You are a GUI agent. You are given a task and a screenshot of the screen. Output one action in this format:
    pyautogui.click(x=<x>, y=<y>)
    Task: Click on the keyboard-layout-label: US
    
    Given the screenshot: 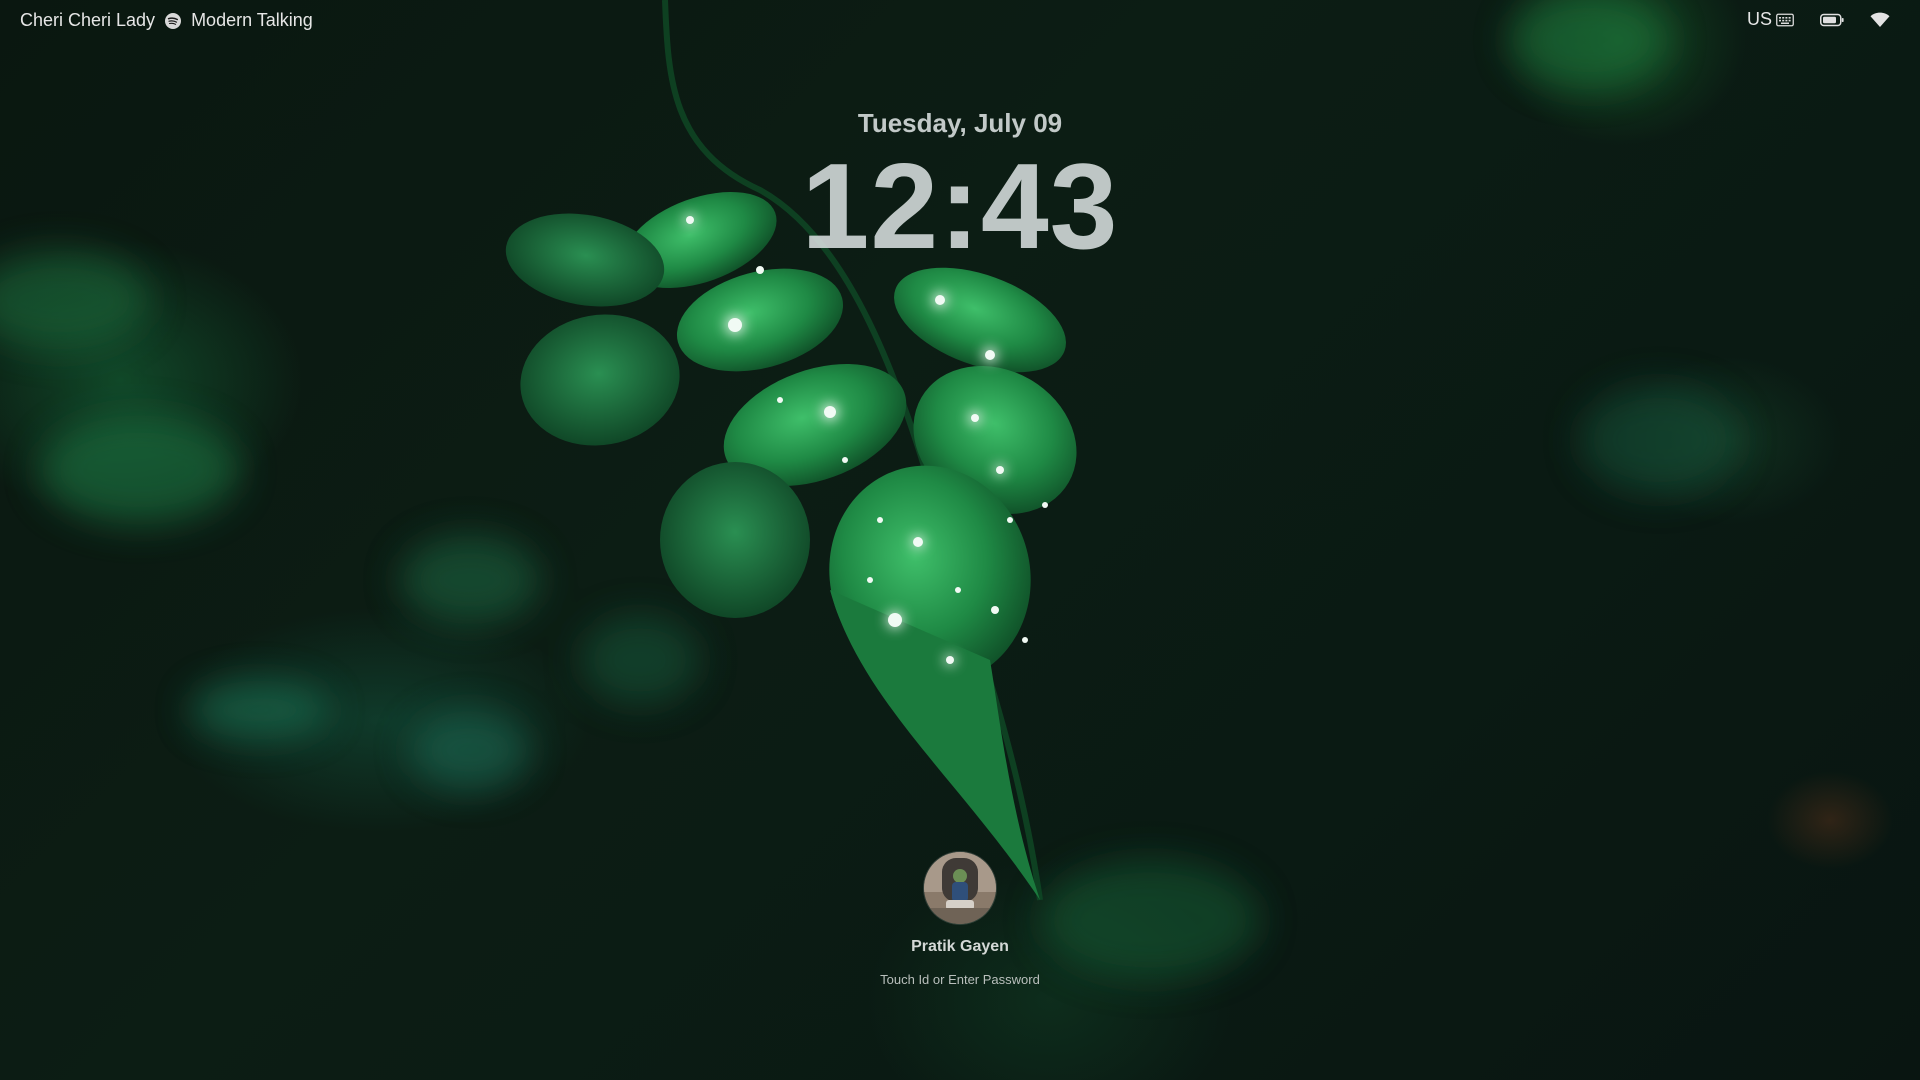 What is the action you would take?
    pyautogui.click(x=1759, y=19)
    